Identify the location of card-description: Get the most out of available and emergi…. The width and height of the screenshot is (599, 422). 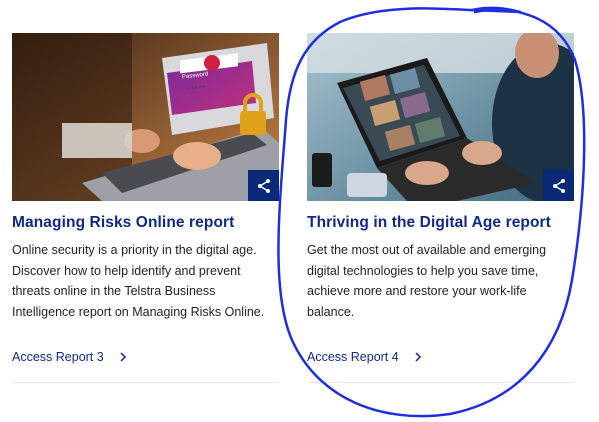
(427, 281).